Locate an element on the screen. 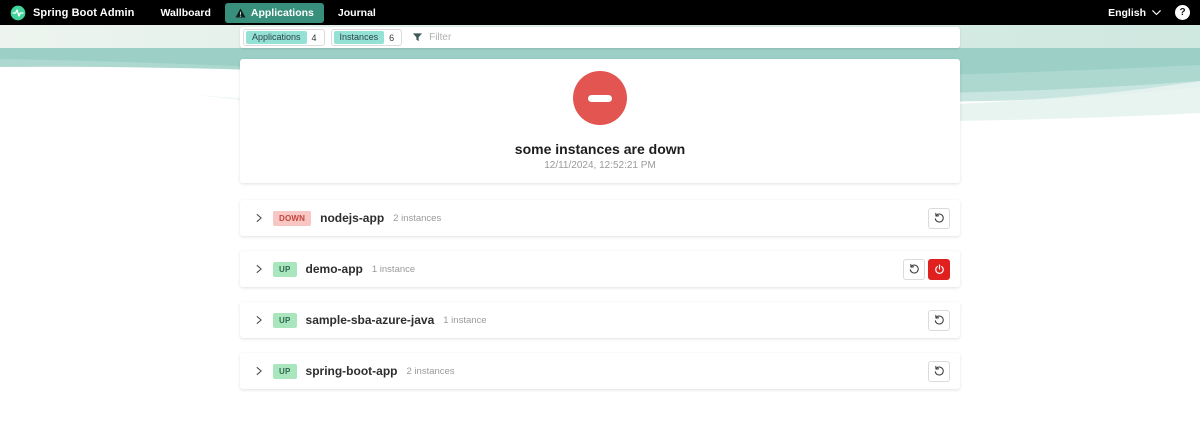  application-row-left: UP sample-sba-azure-java 1 instance is located at coordinates (370, 320).